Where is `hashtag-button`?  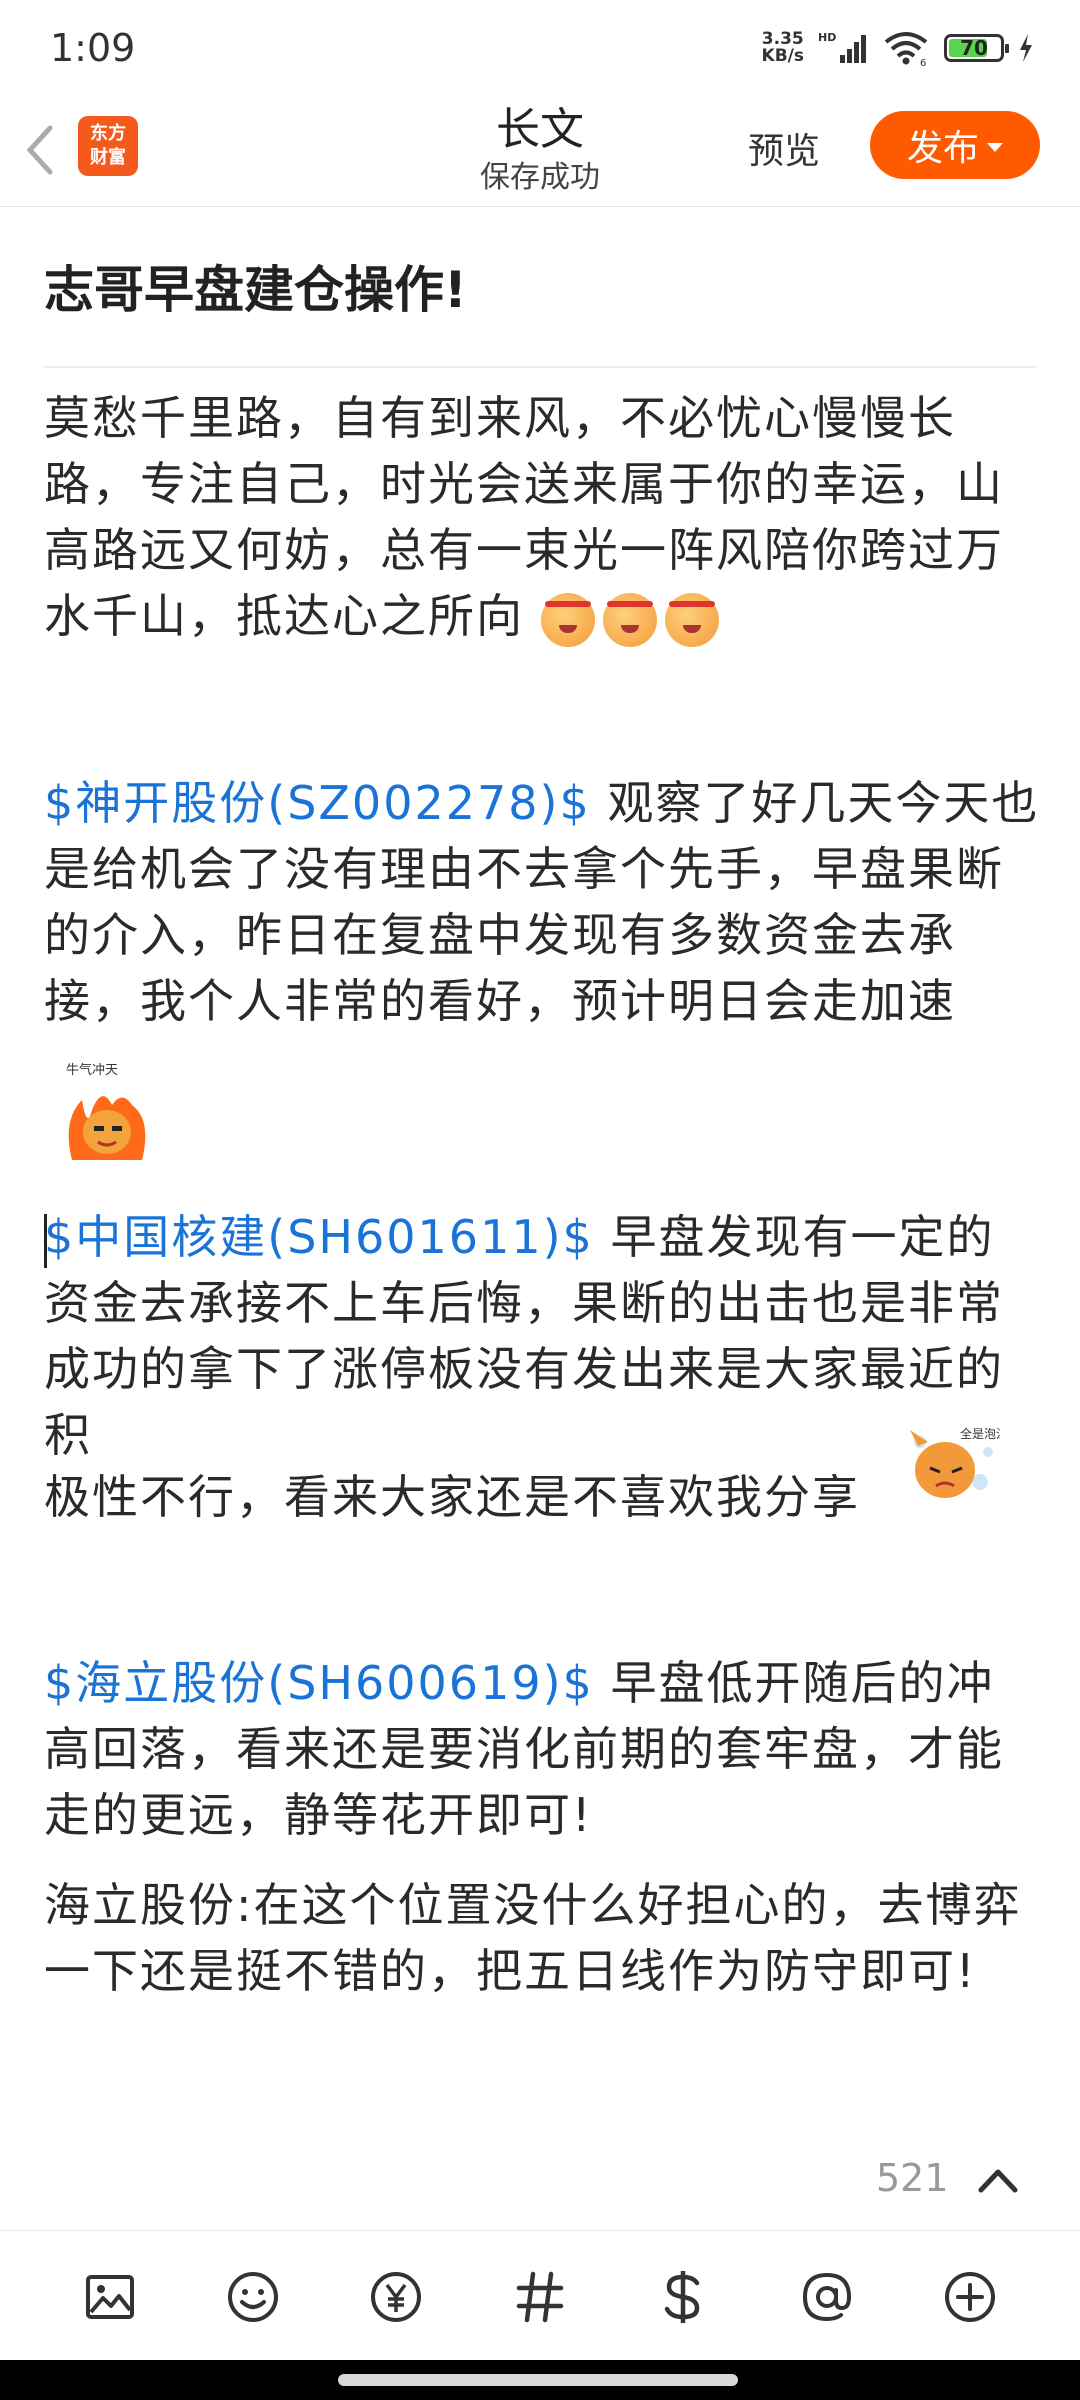
hashtag-button is located at coordinates (540, 2297).